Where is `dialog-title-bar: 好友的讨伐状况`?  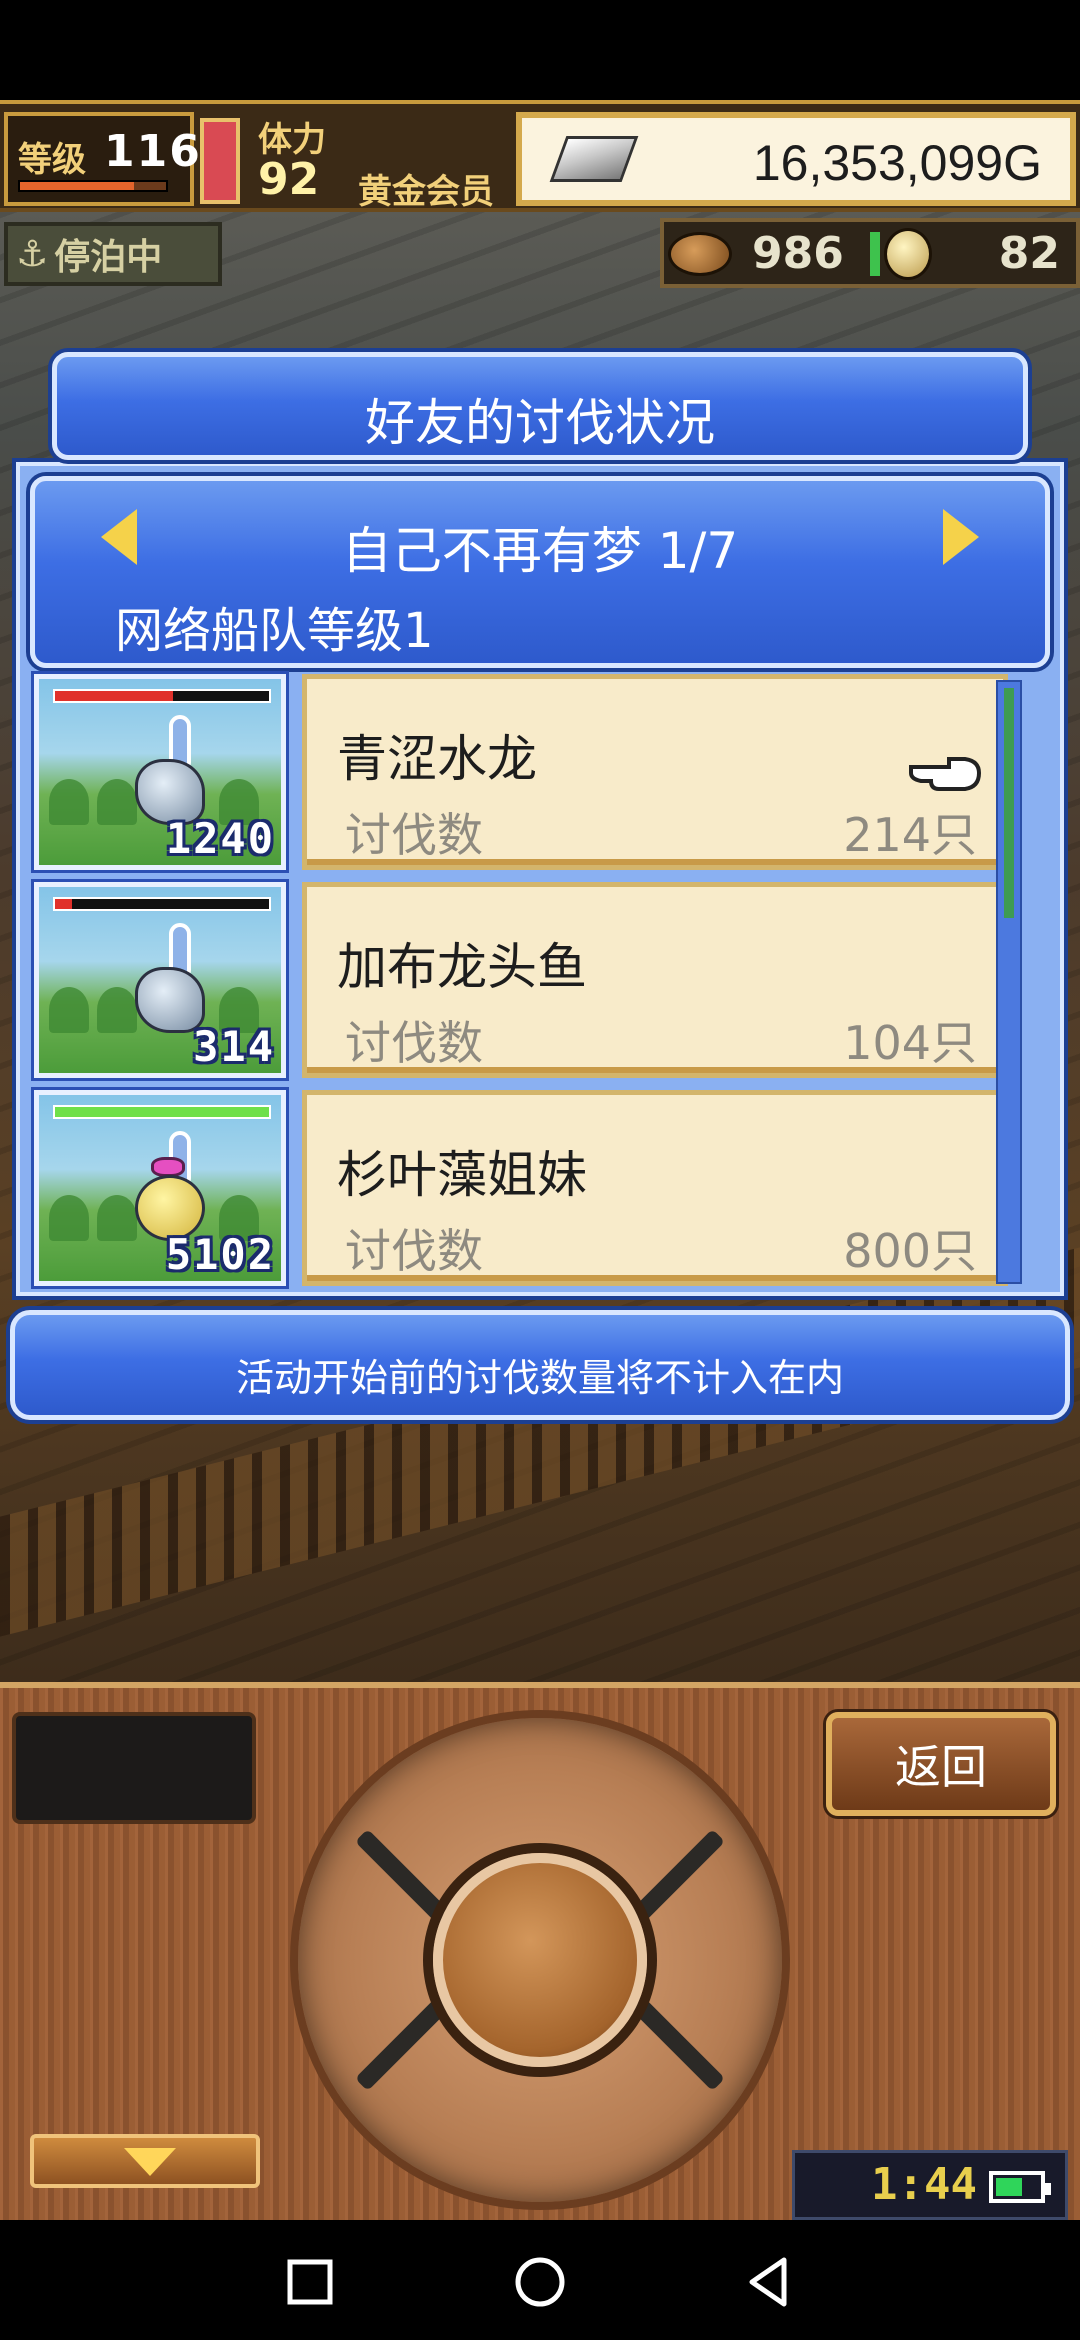
dialog-title-bar: 好友的讨伐状况 is located at coordinates (540, 406).